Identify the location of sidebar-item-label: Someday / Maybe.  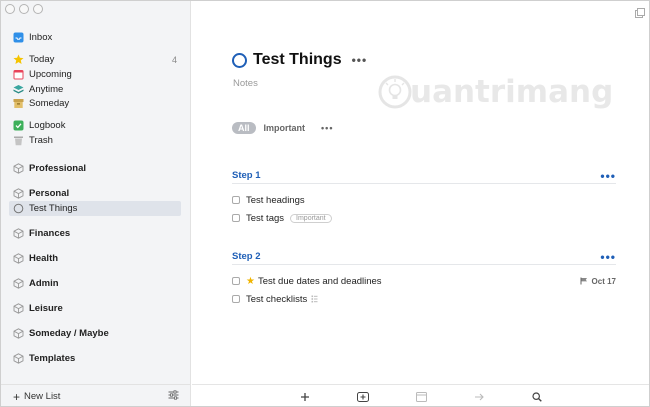
(69, 333).